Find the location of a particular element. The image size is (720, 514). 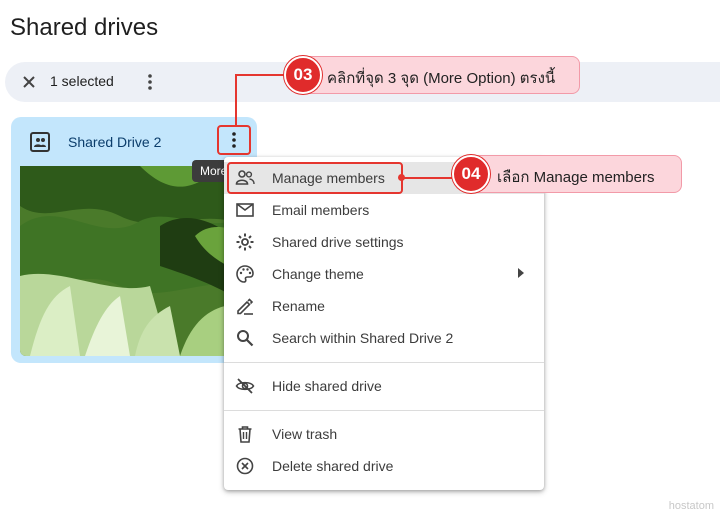

watermark: hostatom is located at coordinates (691, 506).